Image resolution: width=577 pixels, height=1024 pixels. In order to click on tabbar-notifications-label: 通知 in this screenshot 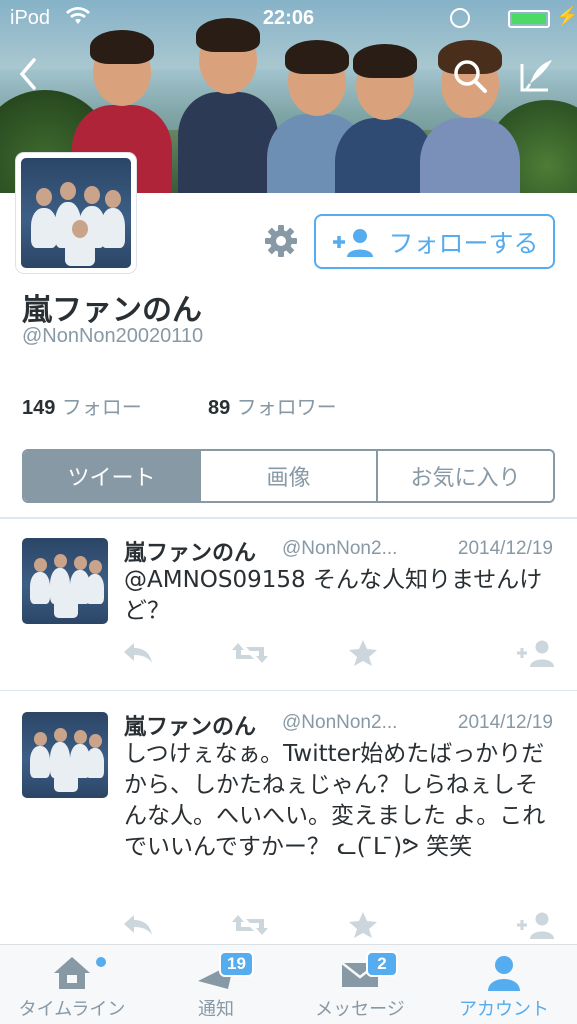, I will do `click(216, 1009)`.